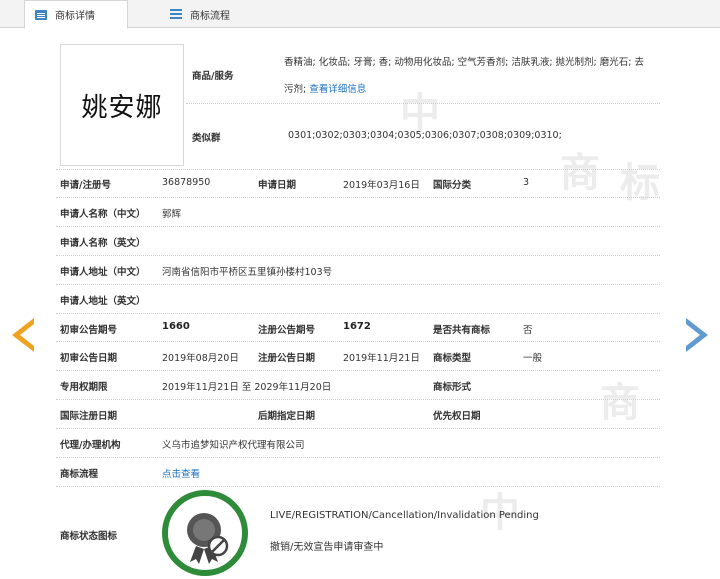 This screenshot has height=579, width=720. I want to click on prelim-date-label: 初审公告日期, so click(89, 358).